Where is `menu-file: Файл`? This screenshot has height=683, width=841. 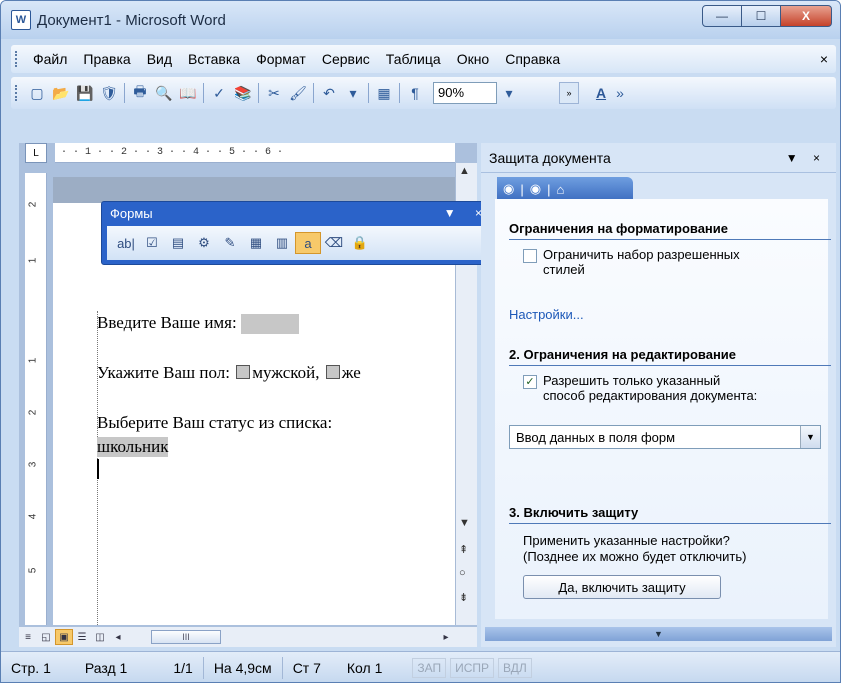 menu-file: Файл is located at coordinates (50, 59).